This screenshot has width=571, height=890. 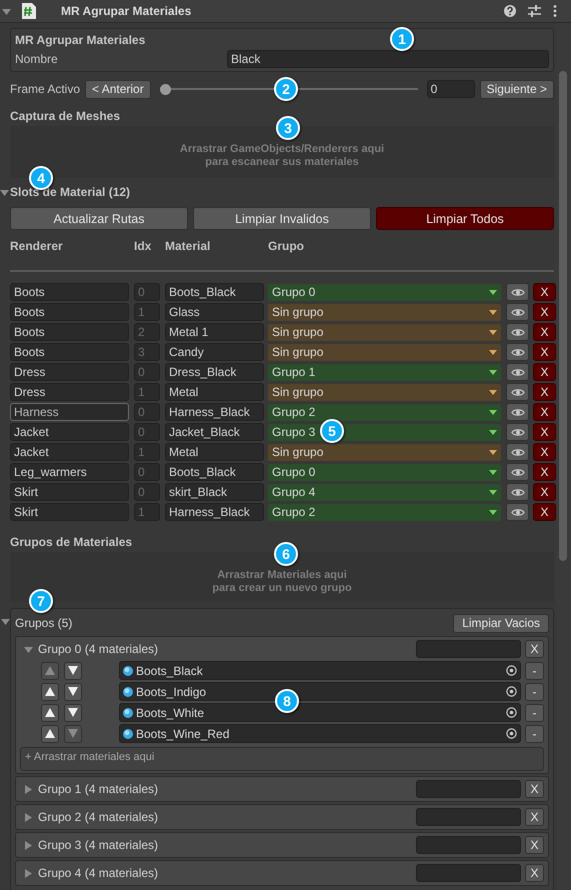 What do you see at coordinates (99, 218) in the screenshot?
I see `action-button: Actualizar Rutas` at bounding box center [99, 218].